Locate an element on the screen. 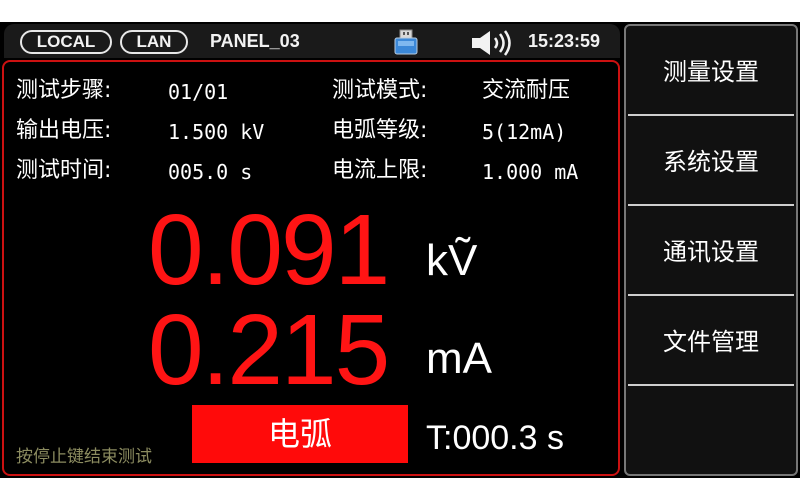 The image size is (800, 500). menu-communication-settings: 通讯设置 is located at coordinates (711, 252).